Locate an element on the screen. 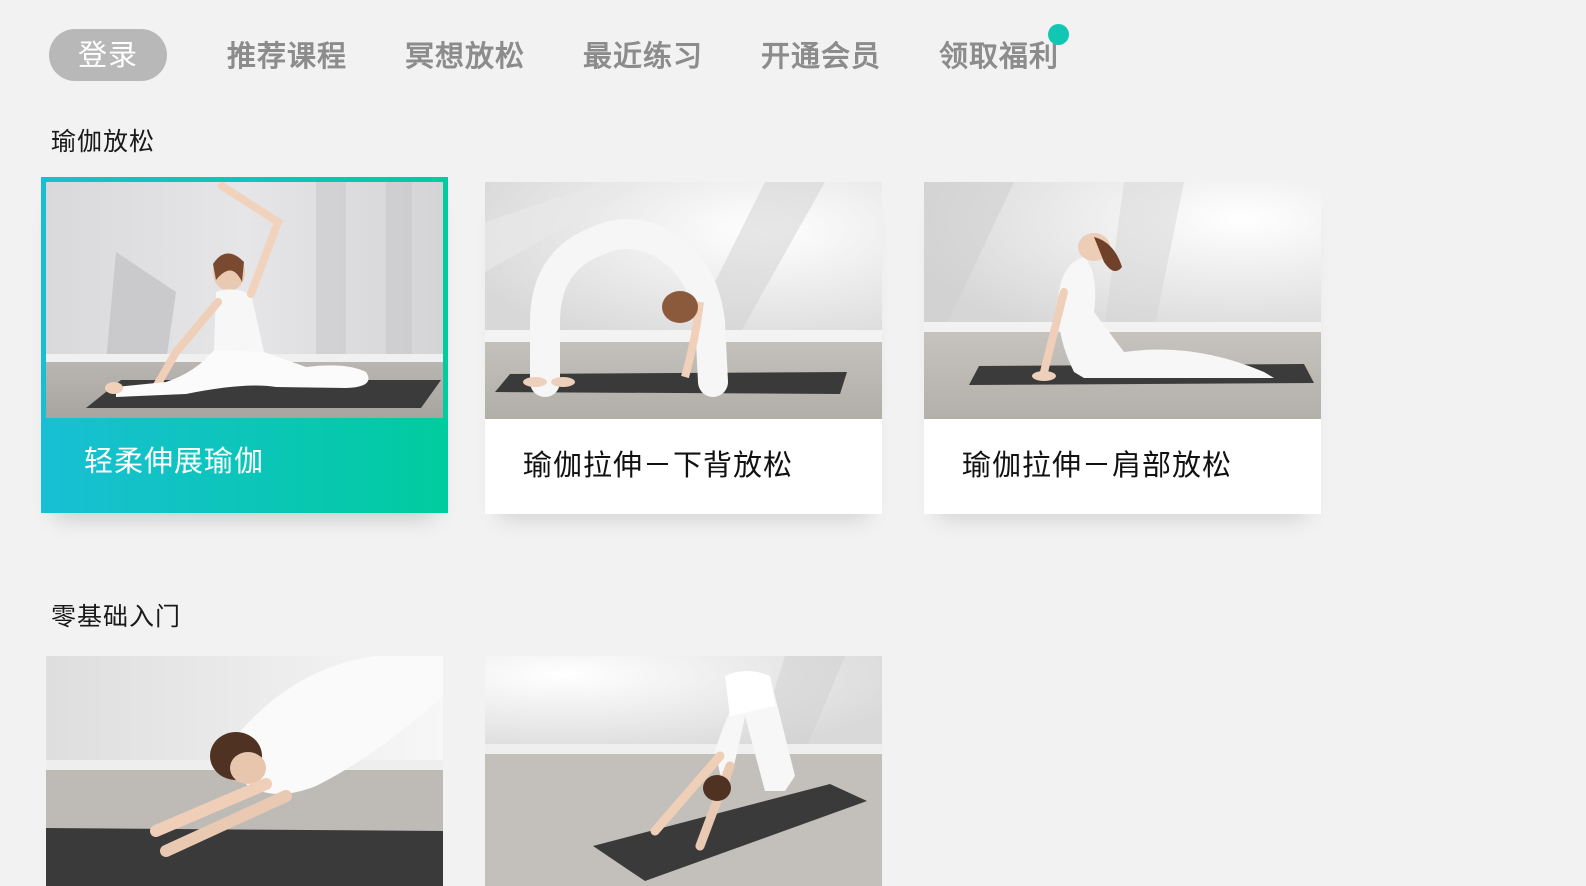 The height and width of the screenshot is (886, 1586). course-card-gentle-stretch: 轻柔伸展瑜伽 is located at coordinates (244, 345).